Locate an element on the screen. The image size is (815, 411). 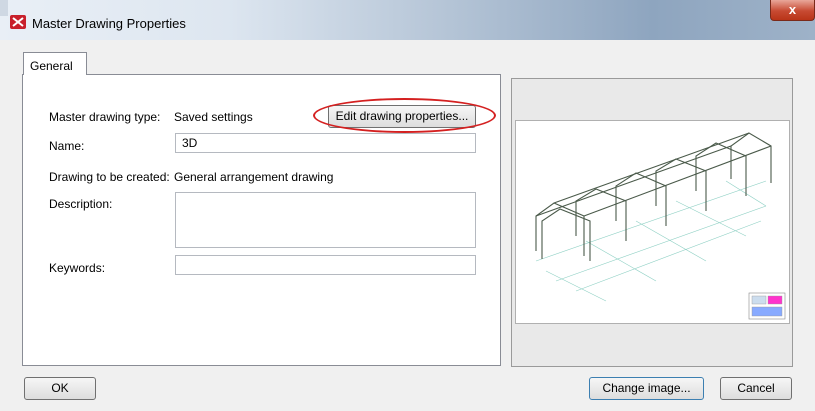
master-drawing-type-label: Master drawing type: is located at coordinates (105, 117).